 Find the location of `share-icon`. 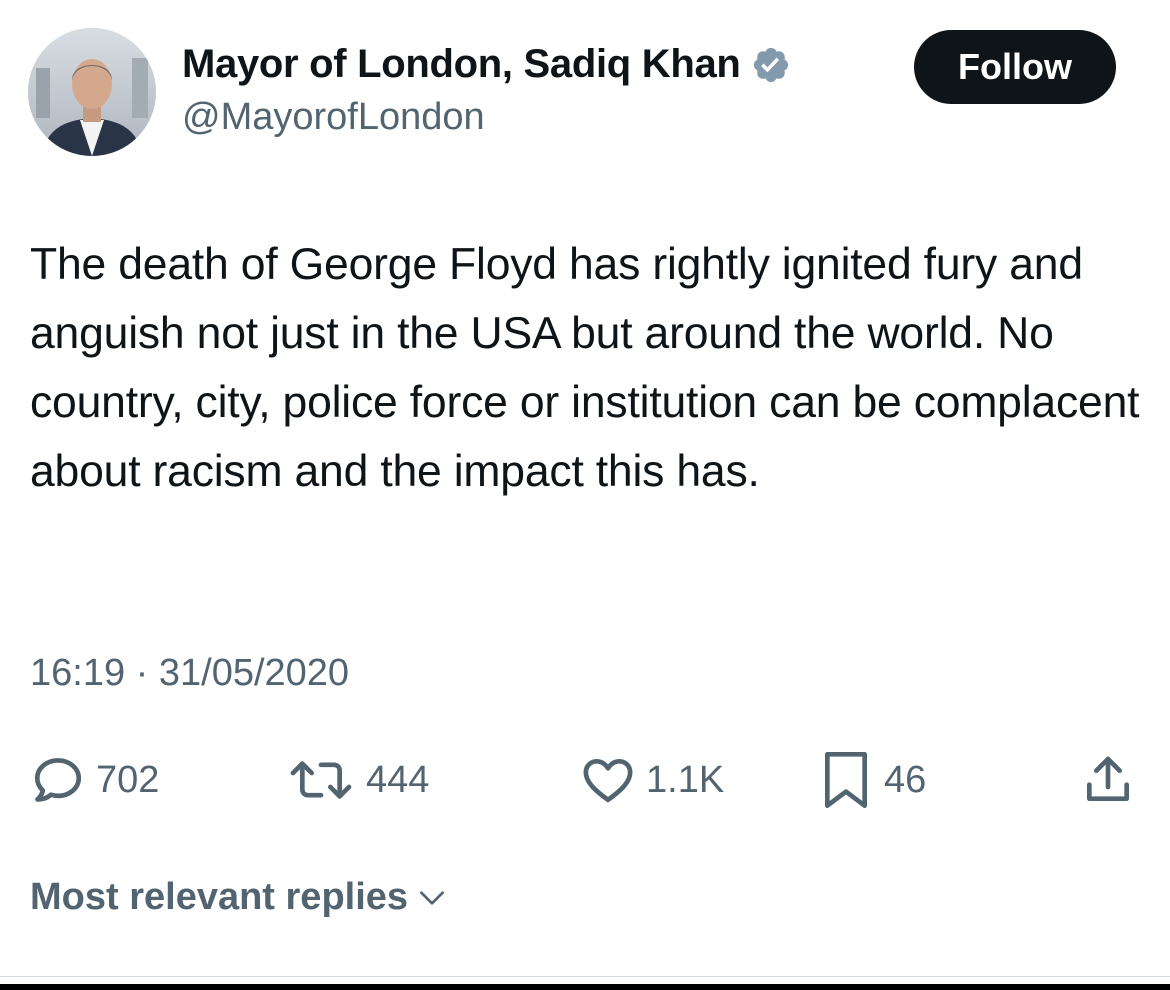

share-icon is located at coordinates (1108, 778).